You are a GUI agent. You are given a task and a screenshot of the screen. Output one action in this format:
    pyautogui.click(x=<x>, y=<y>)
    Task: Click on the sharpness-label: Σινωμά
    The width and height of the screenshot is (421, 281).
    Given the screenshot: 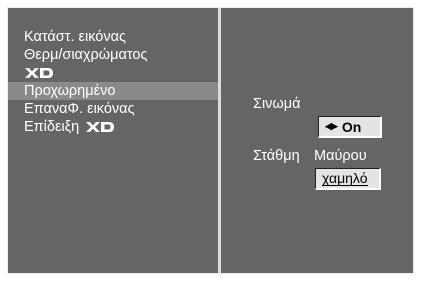 What is the action you would take?
    pyautogui.click(x=277, y=104)
    